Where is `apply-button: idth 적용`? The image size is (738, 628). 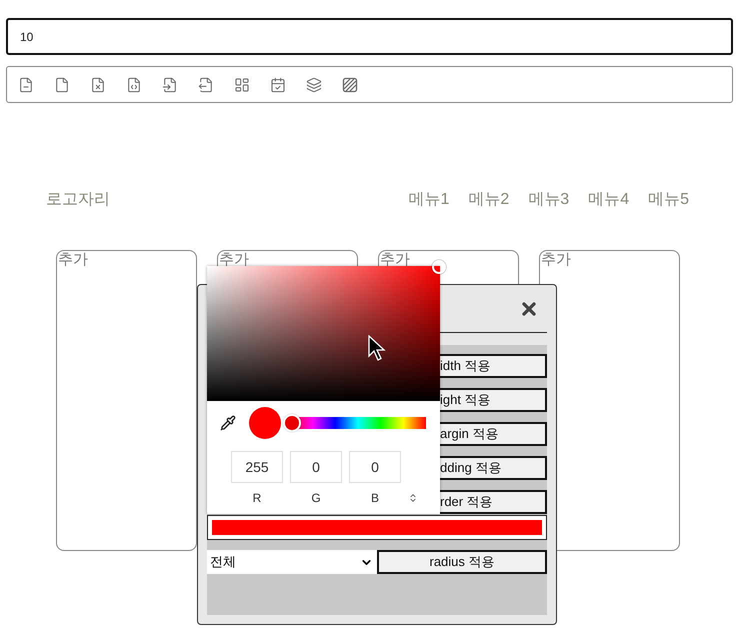
apply-button: idth 적용 is located at coordinates (493, 366).